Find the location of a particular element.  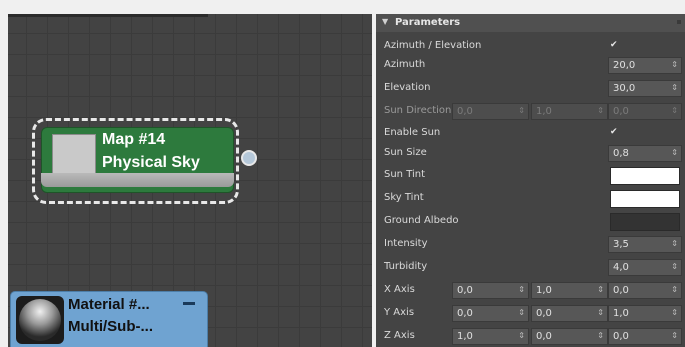

row-sky-tint: Sky Tint is located at coordinates (530, 198).